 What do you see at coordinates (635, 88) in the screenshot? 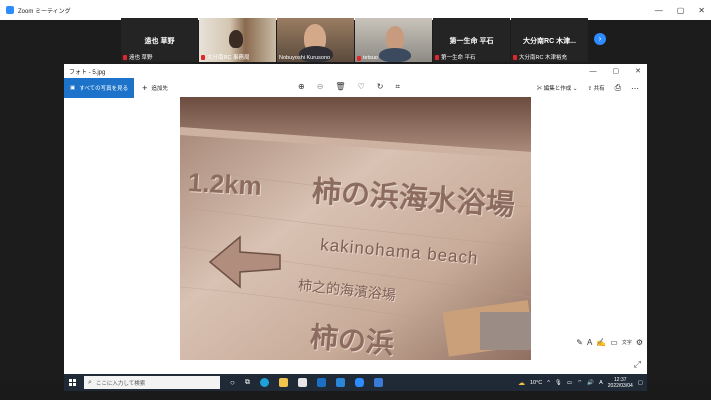
I see `more-options-icon: ⋯` at bounding box center [635, 88].